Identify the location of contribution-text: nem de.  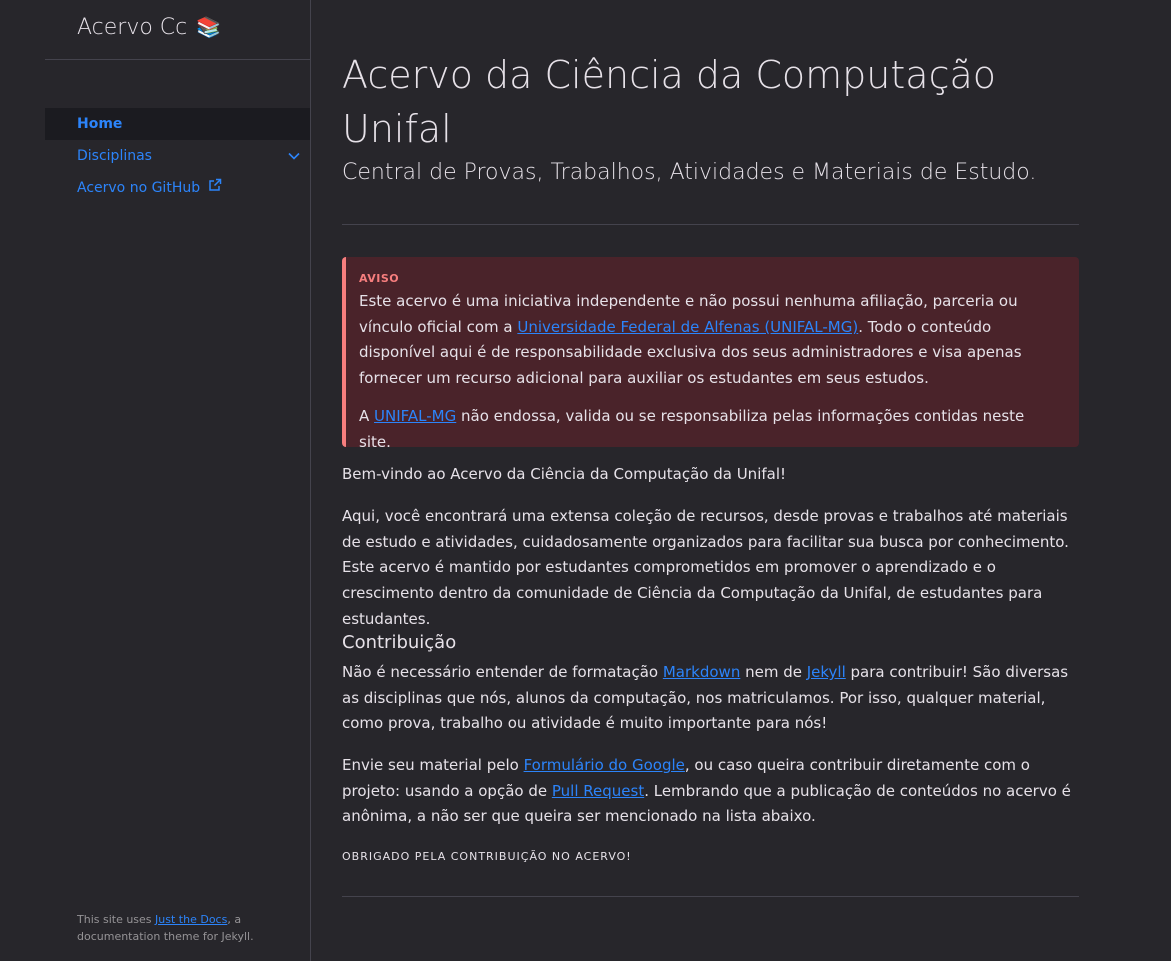
(773, 672).